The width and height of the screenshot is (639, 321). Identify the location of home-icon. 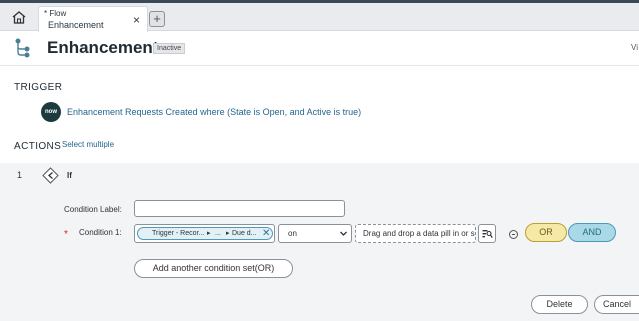
(19, 17).